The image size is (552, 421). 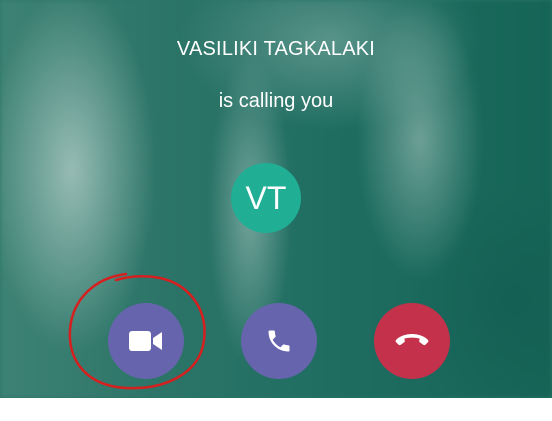 I want to click on hang-up-icon, so click(x=412, y=340).